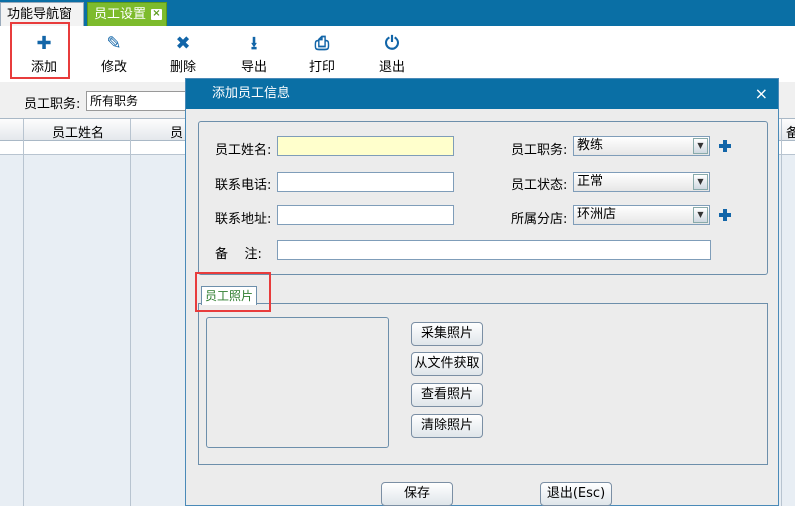 The height and width of the screenshot is (506, 795). What do you see at coordinates (417, 494) in the screenshot?
I see `save-button: 保存` at bounding box center [417, 494].